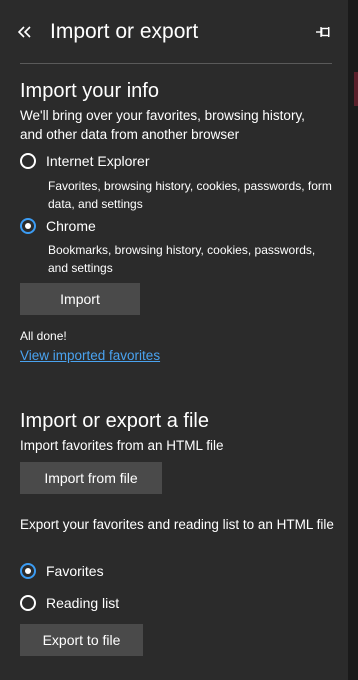 This screenshot has width=358, height=680. What do you see at coordinates (81, 640) in the screenshot?
I see `export-to-file-button: Export to file` at bounding box center [81, 640].